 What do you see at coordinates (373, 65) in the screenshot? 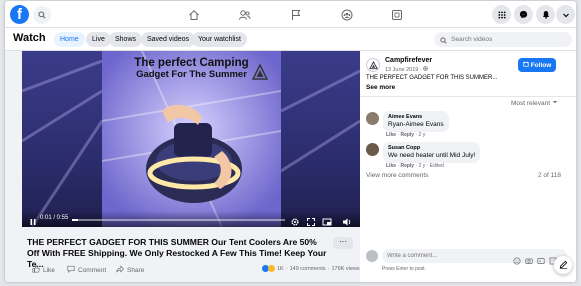
I see `page-avatar` at bounding box center [373, 65].